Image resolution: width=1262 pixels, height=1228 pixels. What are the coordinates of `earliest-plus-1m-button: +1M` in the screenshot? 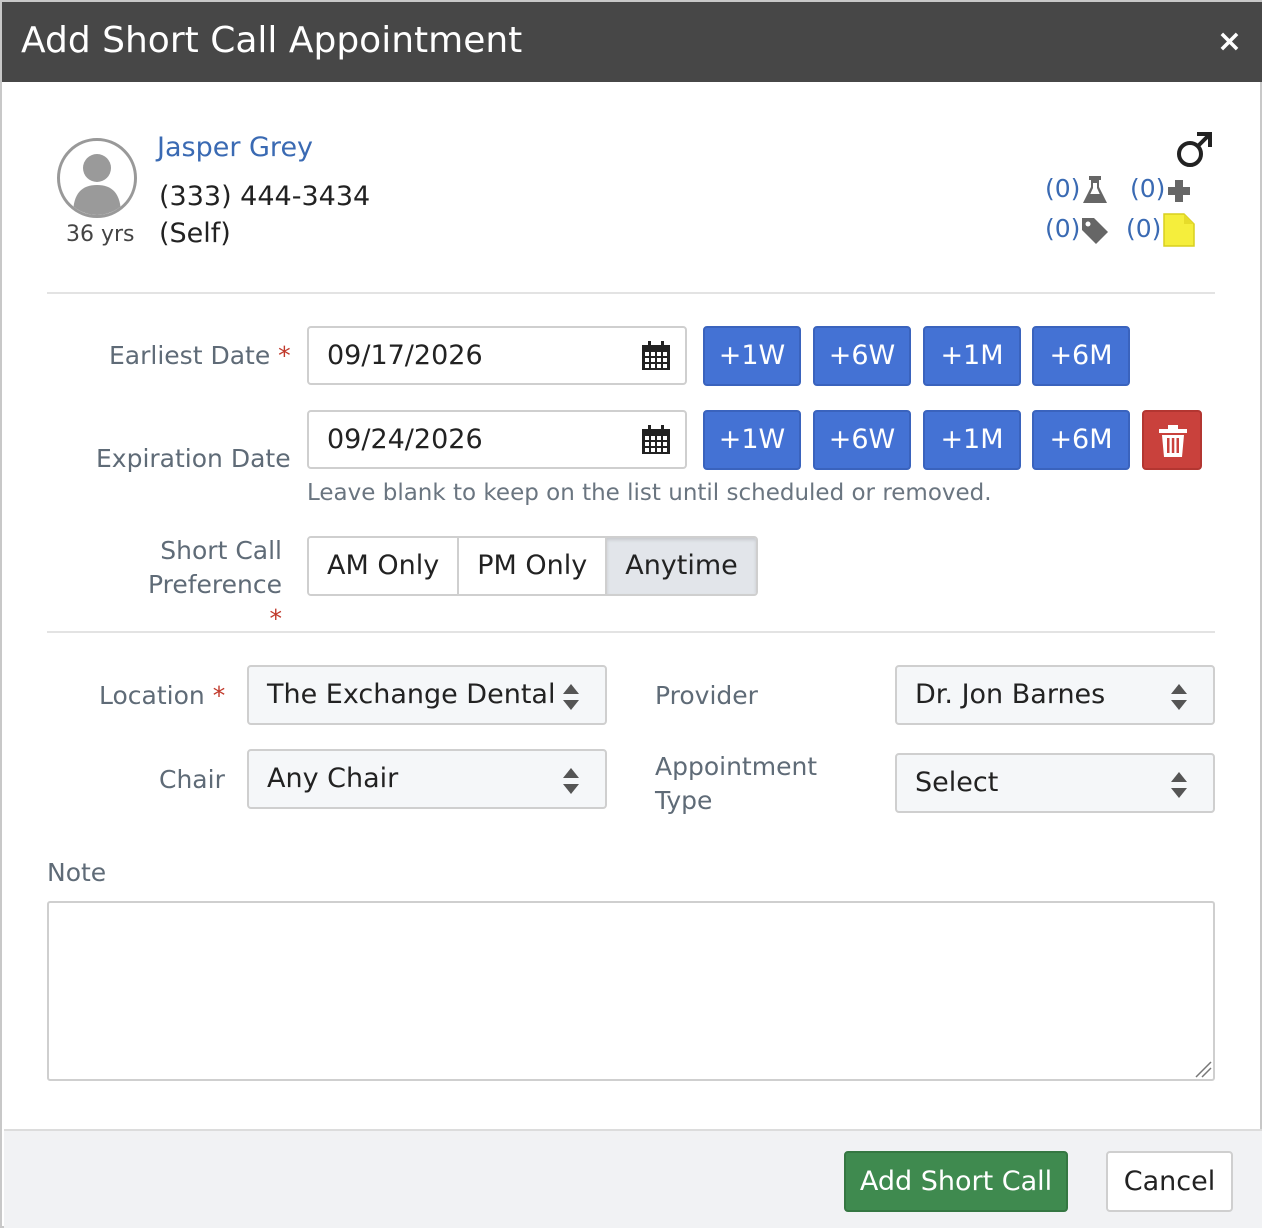 It's located at (972, 356).